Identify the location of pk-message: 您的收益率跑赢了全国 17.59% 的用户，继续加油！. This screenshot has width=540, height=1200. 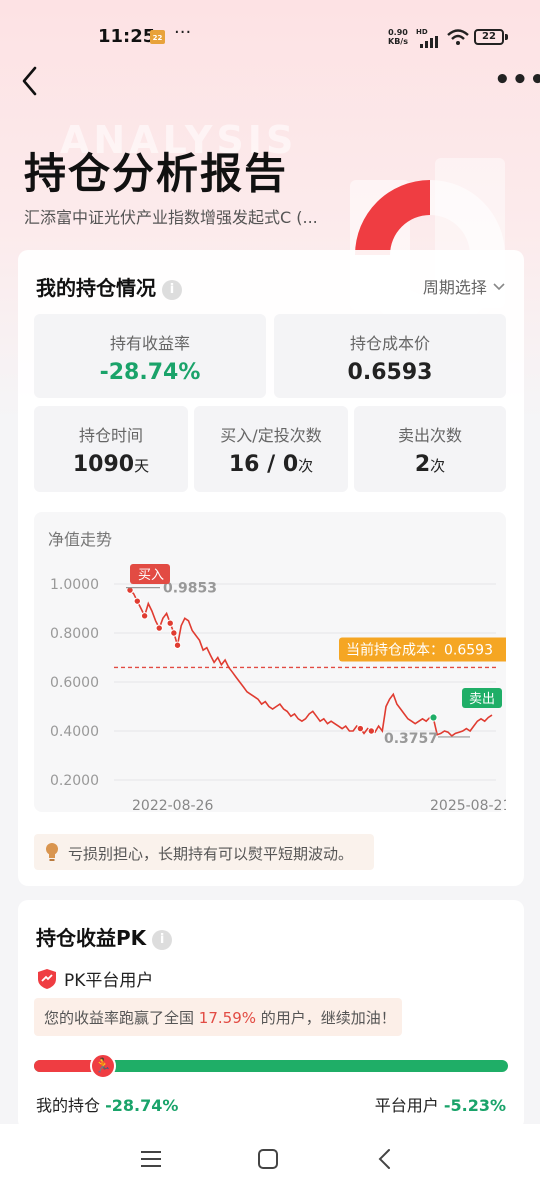
(218, 1017).